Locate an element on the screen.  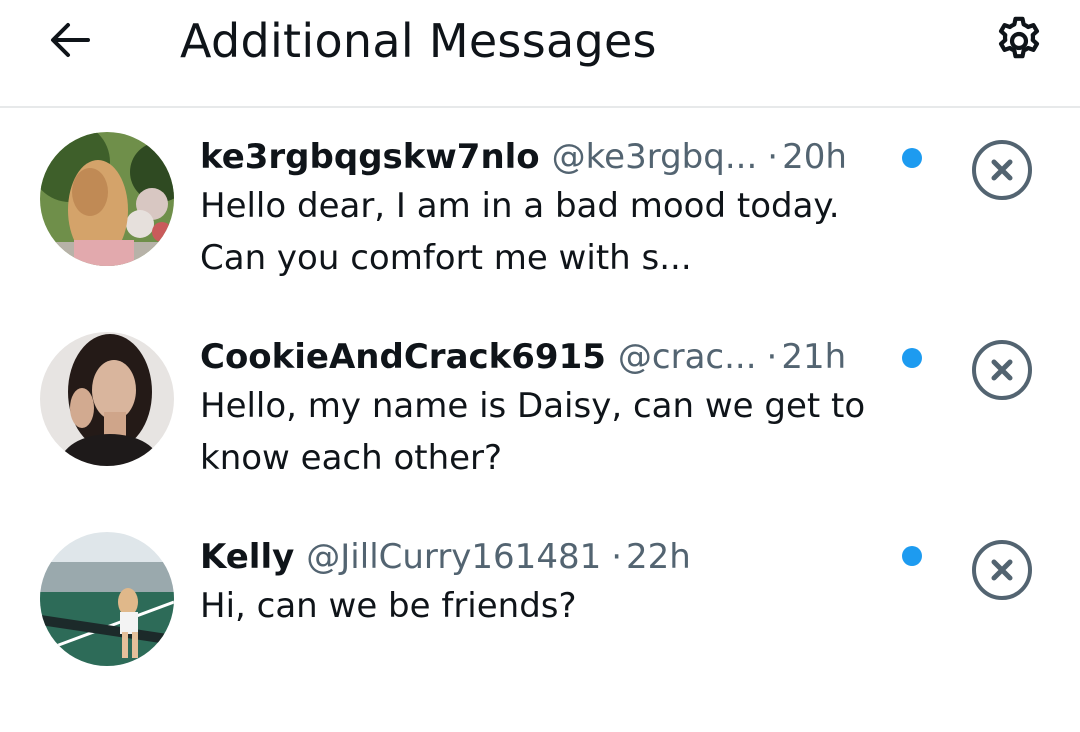
gear-icon is located at coordinates (1019, 37).